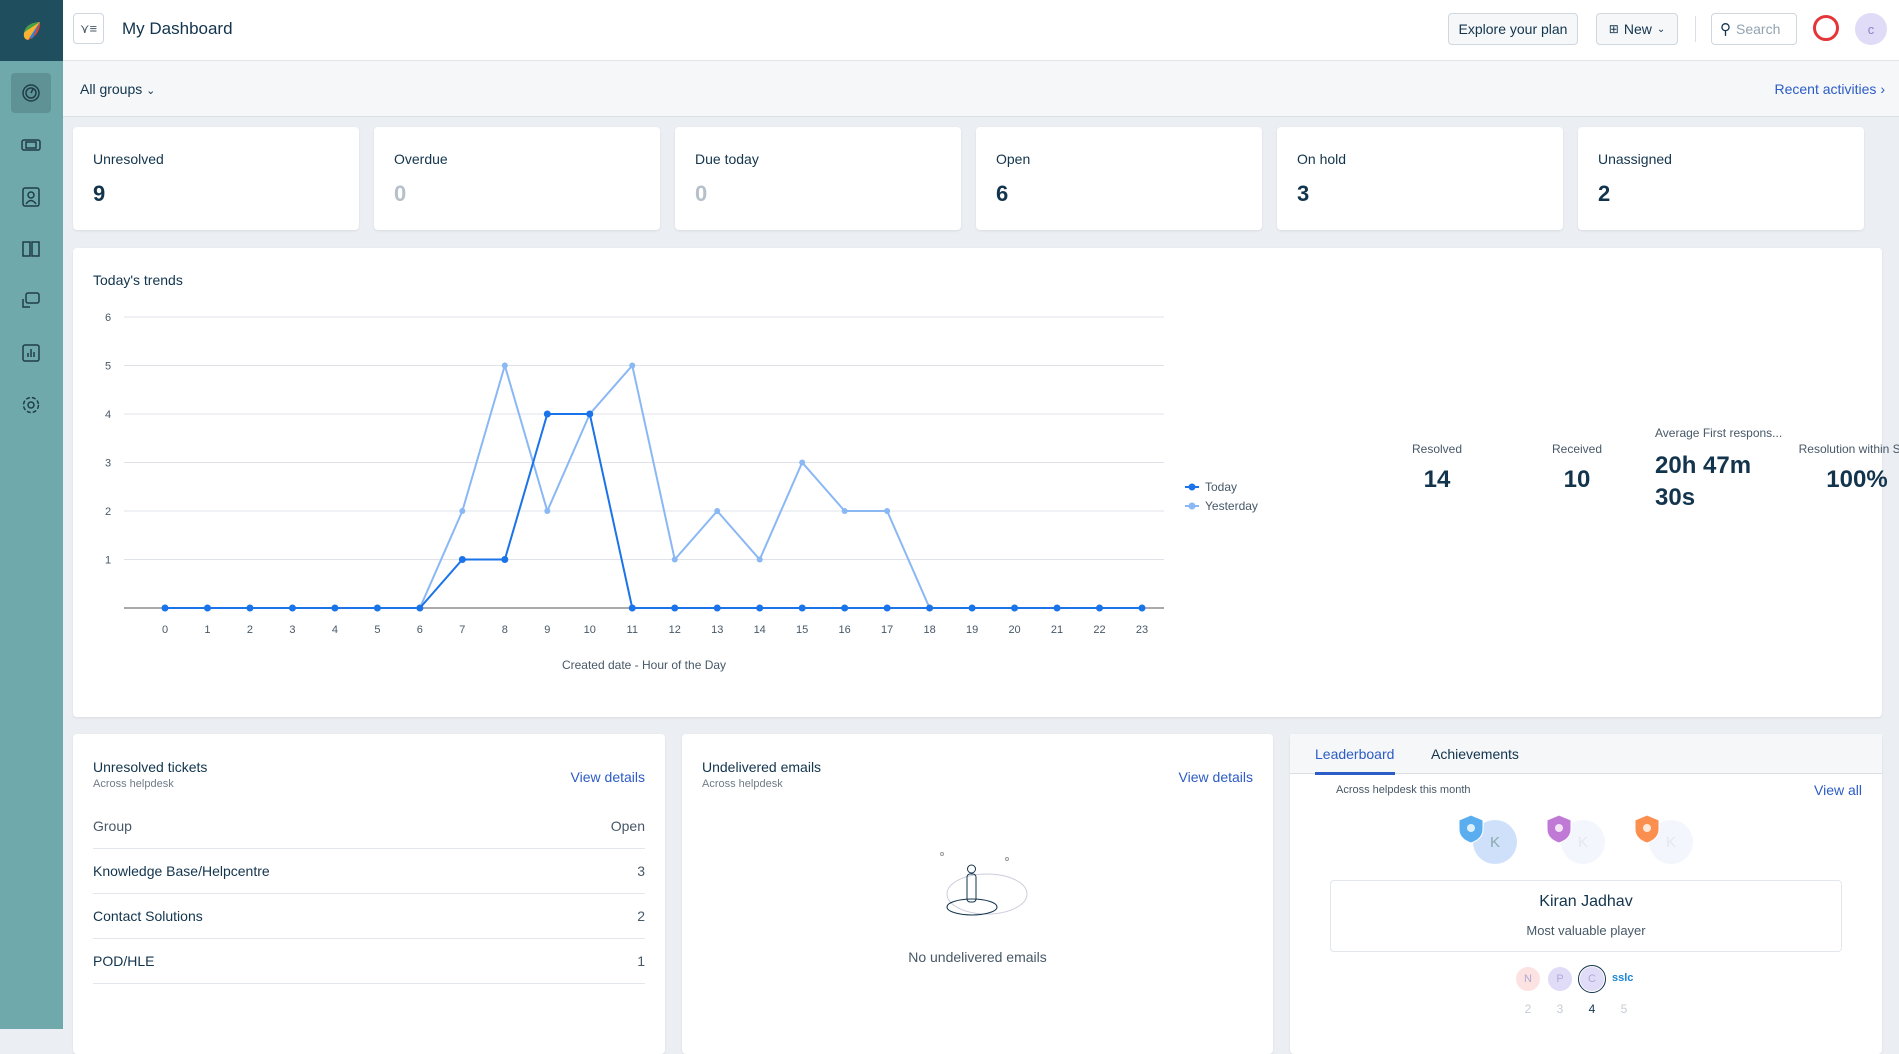 Image resolution: width=1899 pixels, height=1054 pixels. Describe the element at coordinates (1721, 178) in the screenshot. I see `stat-card-unassigned: Unassigned 2` at that location.